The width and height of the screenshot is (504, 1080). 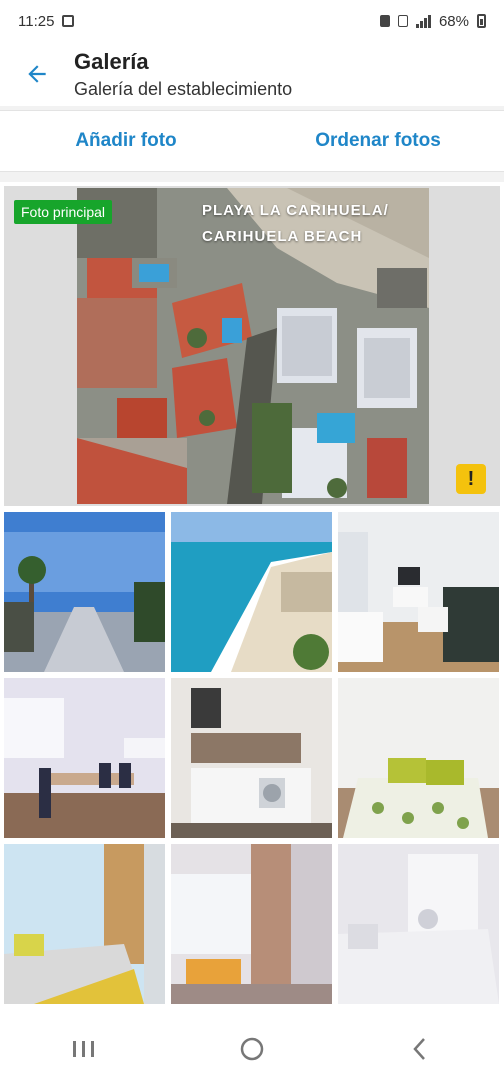 I want to click on action-bar: Añadir foto Ordenar fotos, so click(x=252, y=141).